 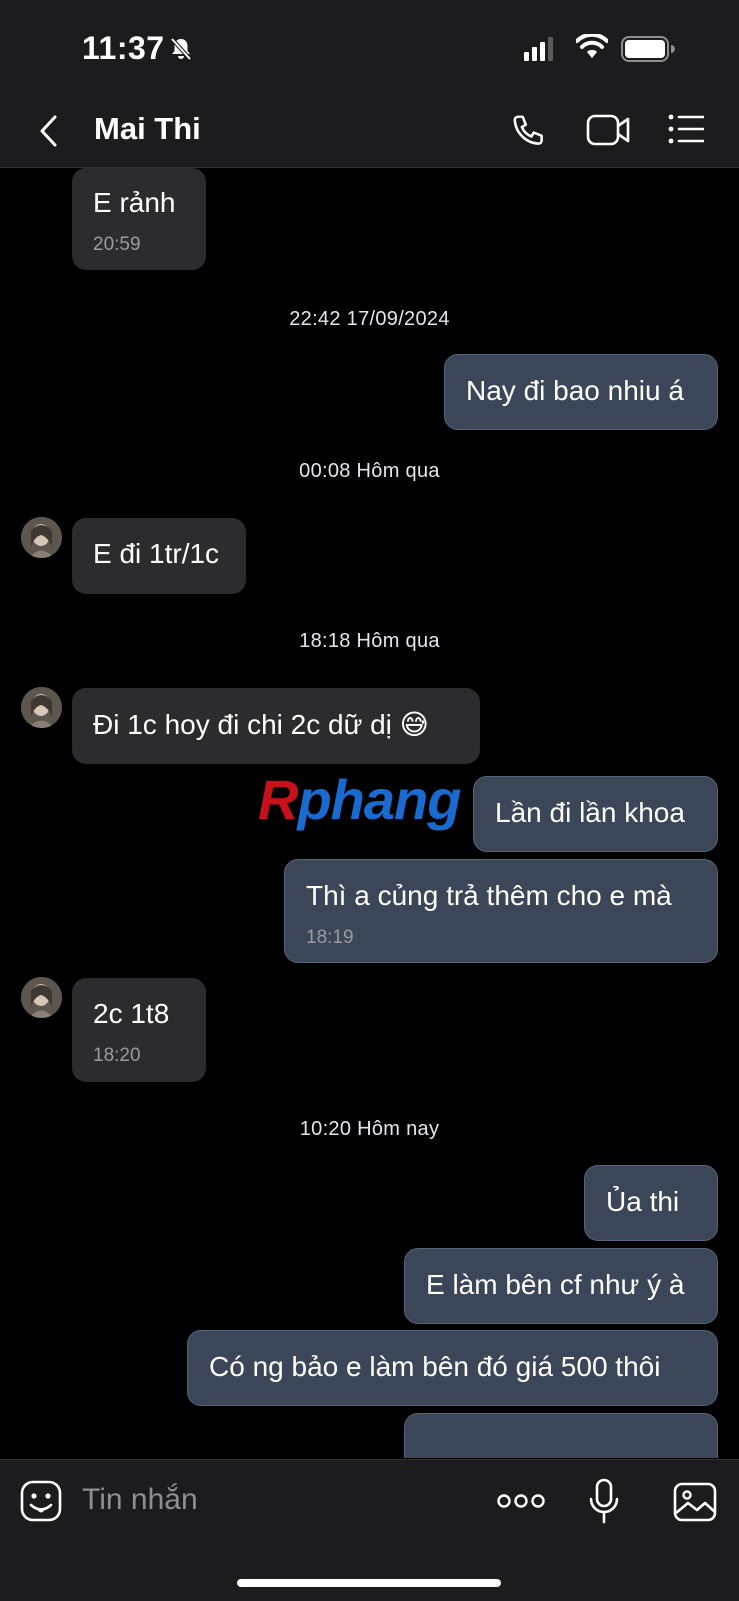 I want to click on incoming-message: E rảnh 20:59, so click(x=139, y=219).